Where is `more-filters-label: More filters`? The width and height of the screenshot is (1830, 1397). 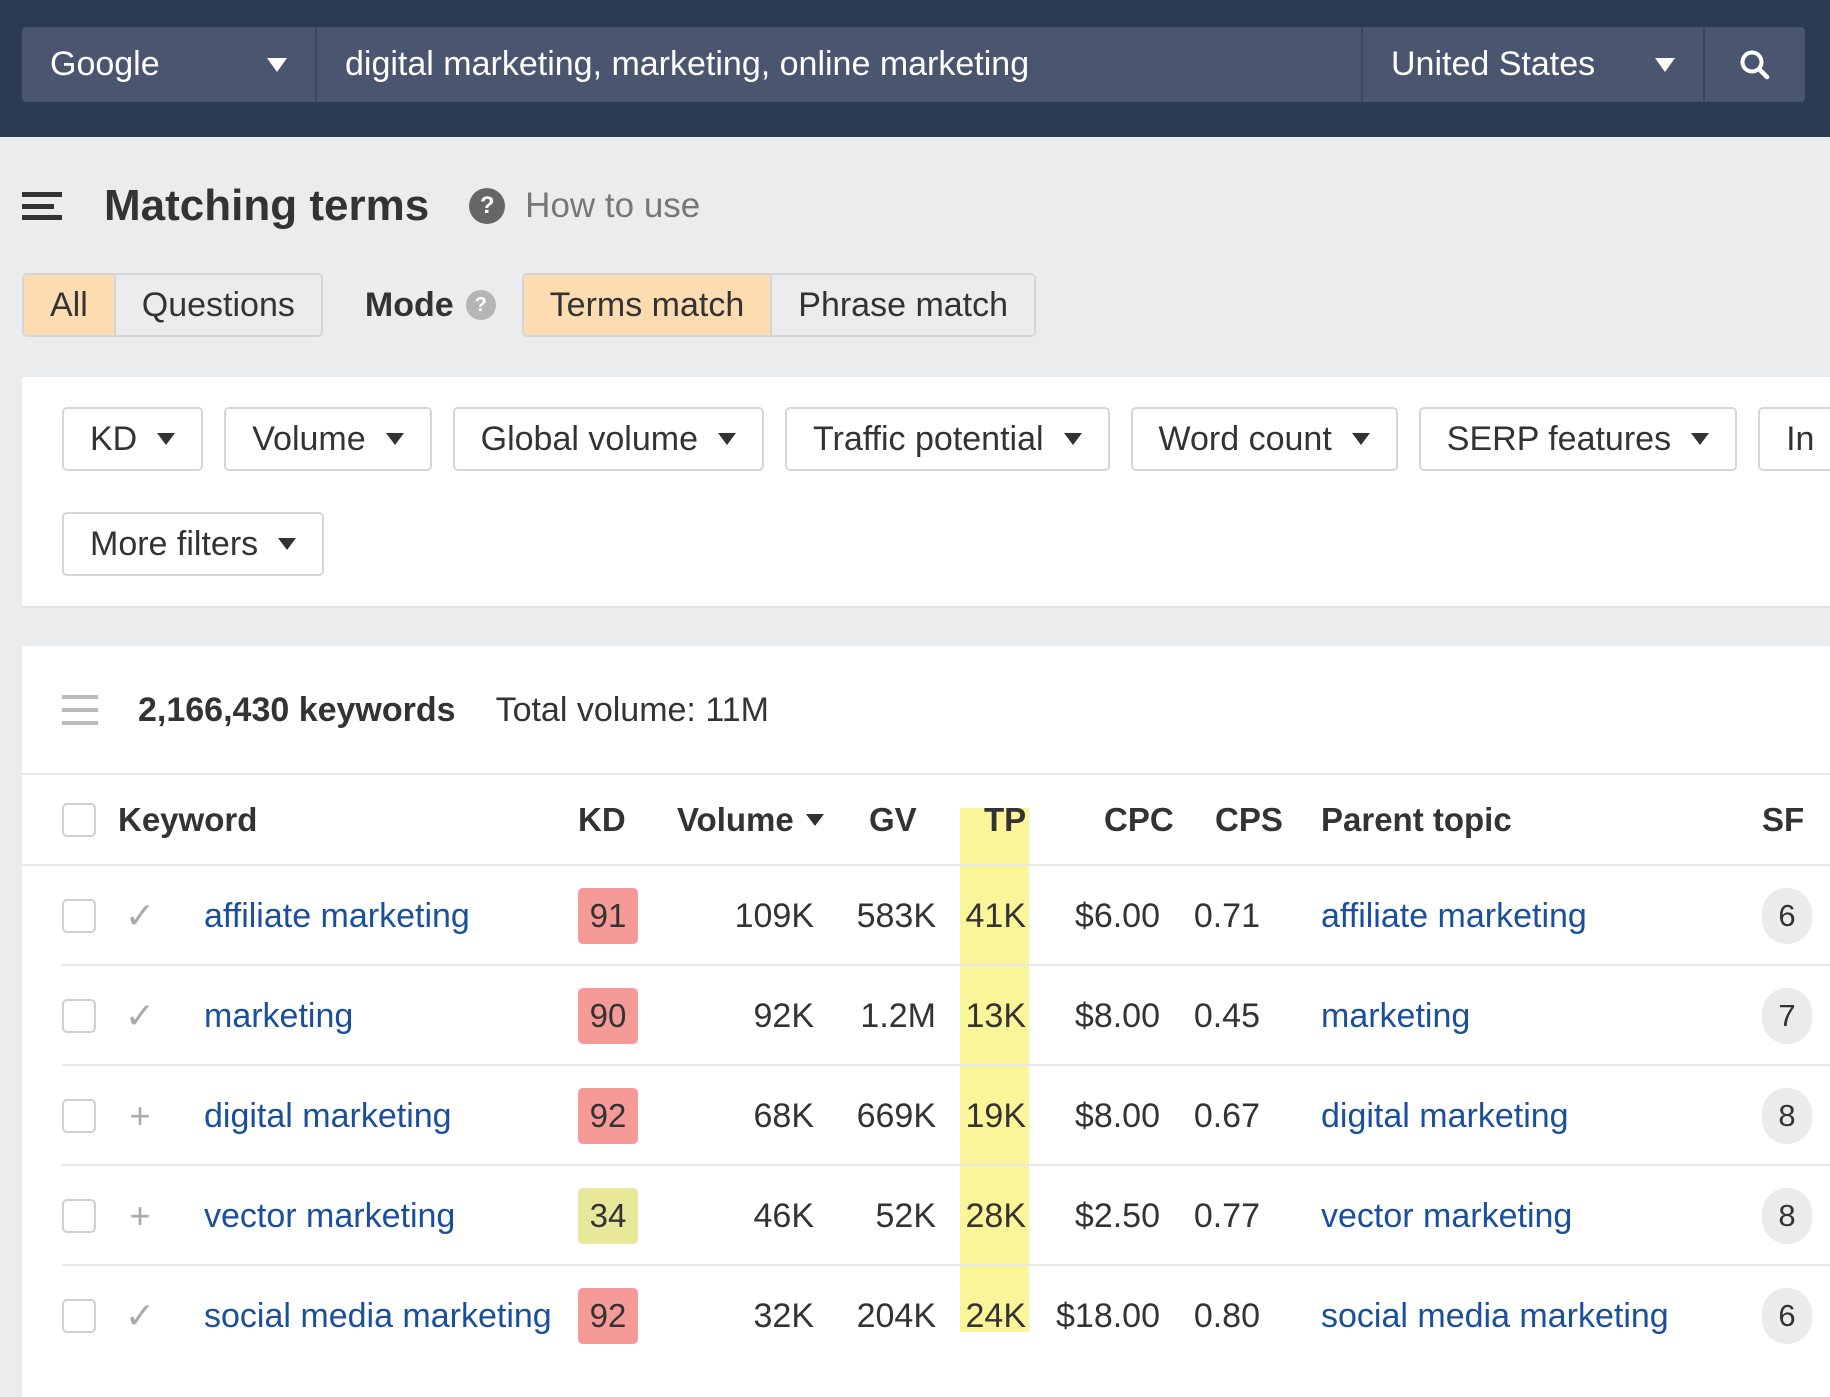 more-filters-label: More filters is located at coordinates (174, 543).